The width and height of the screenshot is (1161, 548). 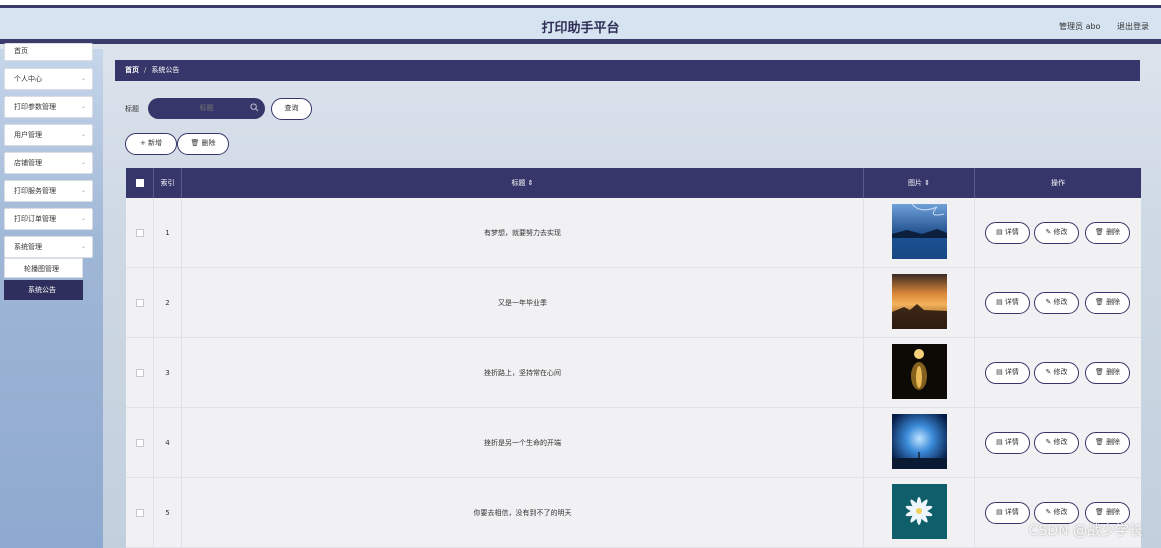 I want to click on row-index: 3, so click(x=168, y=373).